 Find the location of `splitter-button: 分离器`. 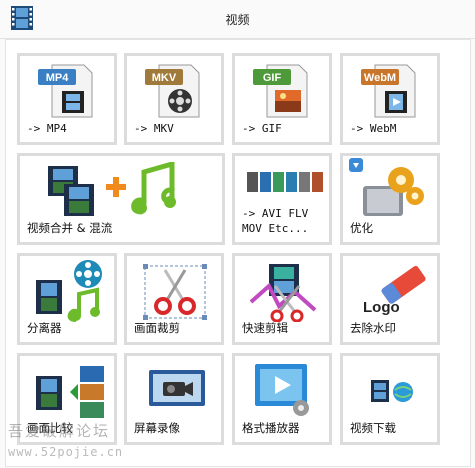

splitter-button: 分离器 is located at coordinates (67, 299).